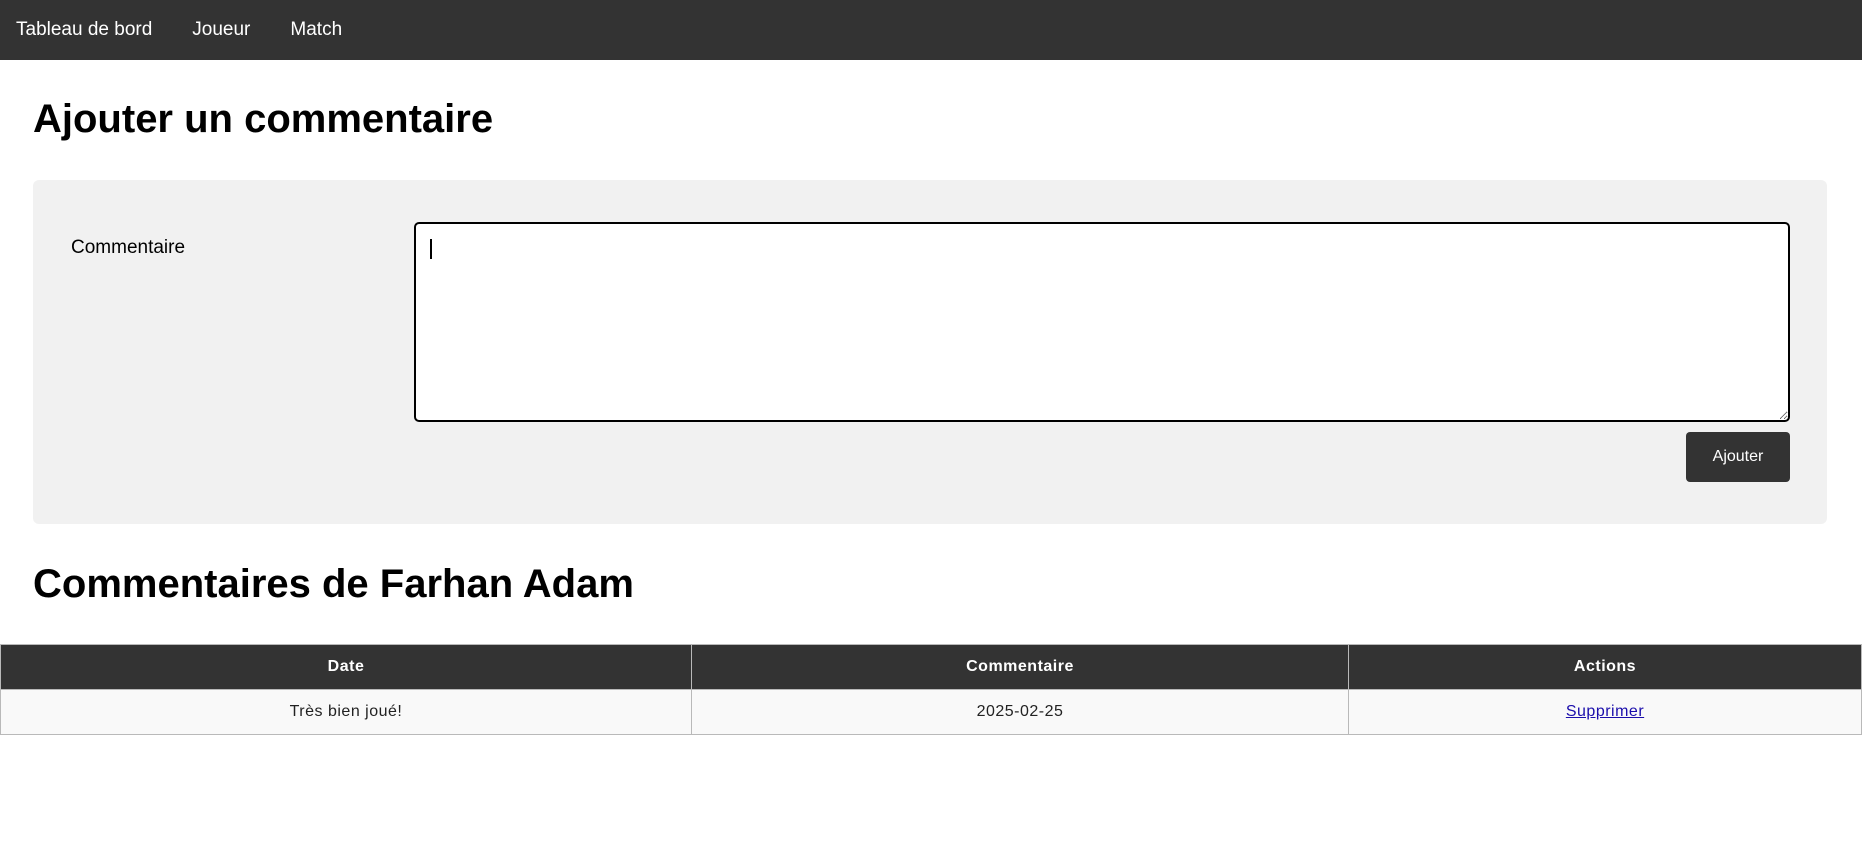  I want to click on table-row: Très bien joué! 2025-02-25 Supprimer, so click(931, 712).